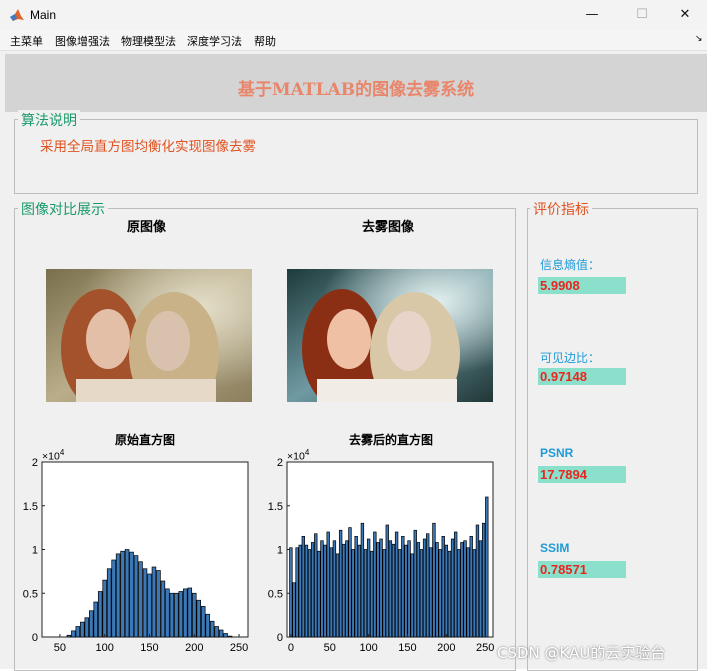  I want to click on menu-main: 主菜单, so click(26, 41).